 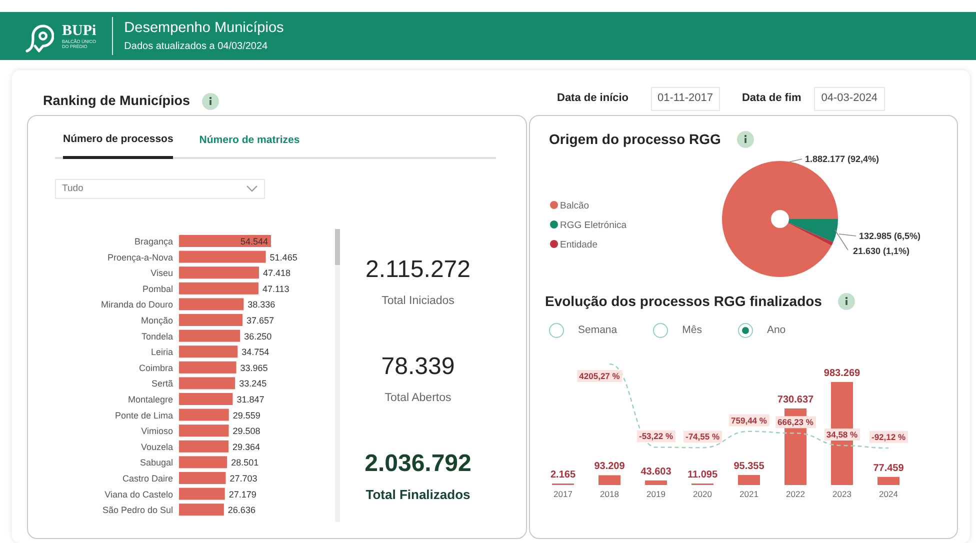 What do you see at coordinates (749, 420) in the screenshot?
I see `percent-label: 759,44 %` at bounding box center [749, 420].